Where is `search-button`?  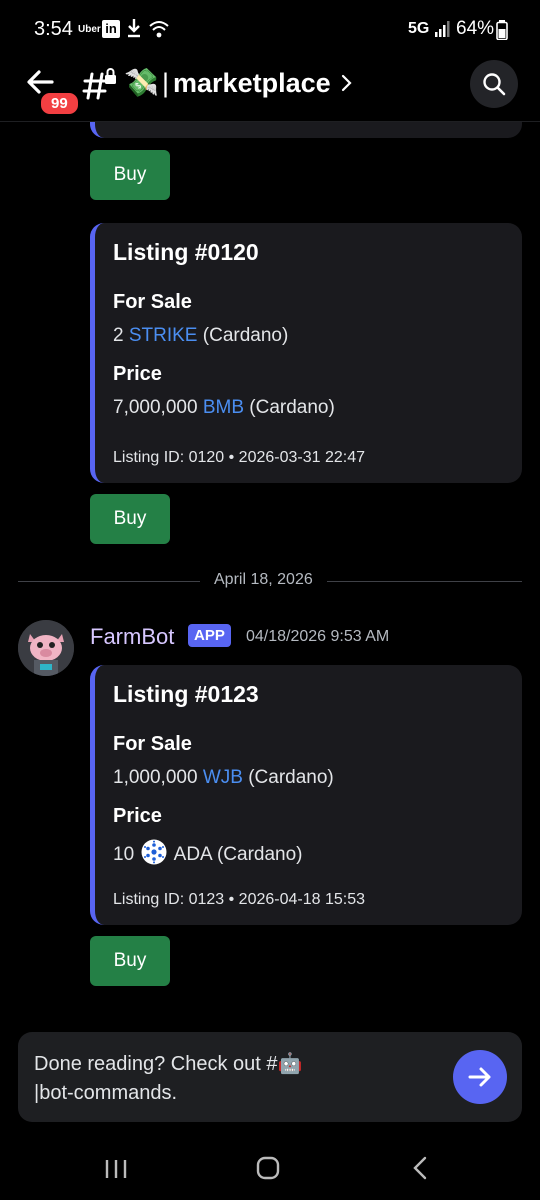
search-button is located at coordinates (494, 84).